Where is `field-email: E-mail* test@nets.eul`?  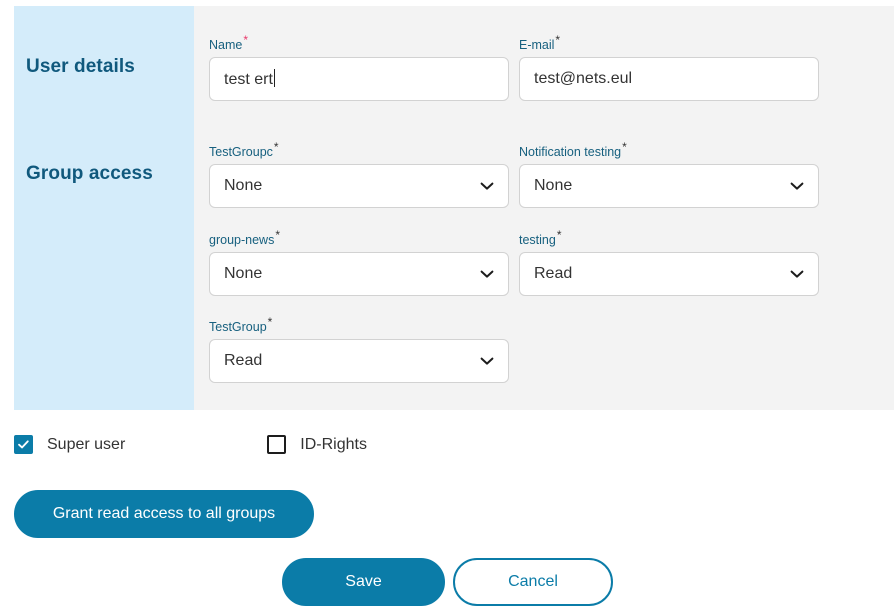
field-email: E-mail* test@nets.eul is located at coordinates (669, 67).